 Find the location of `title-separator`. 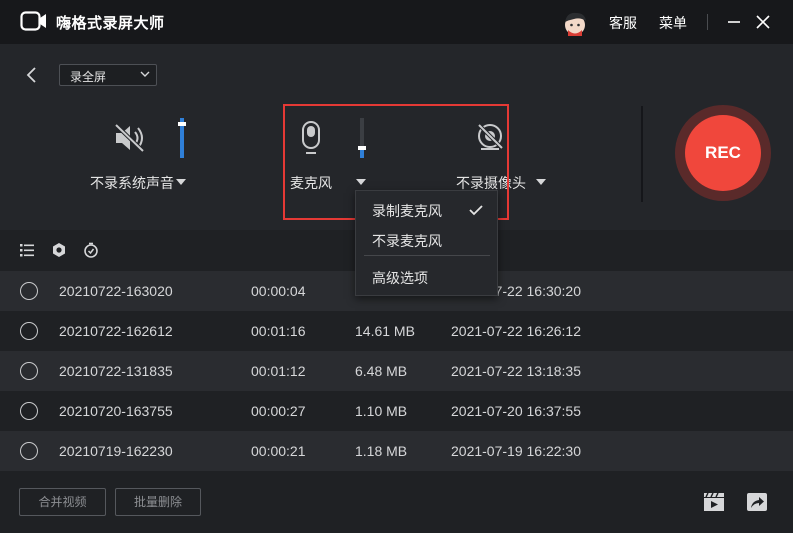

title-separator is located at coordinates (707, 22).